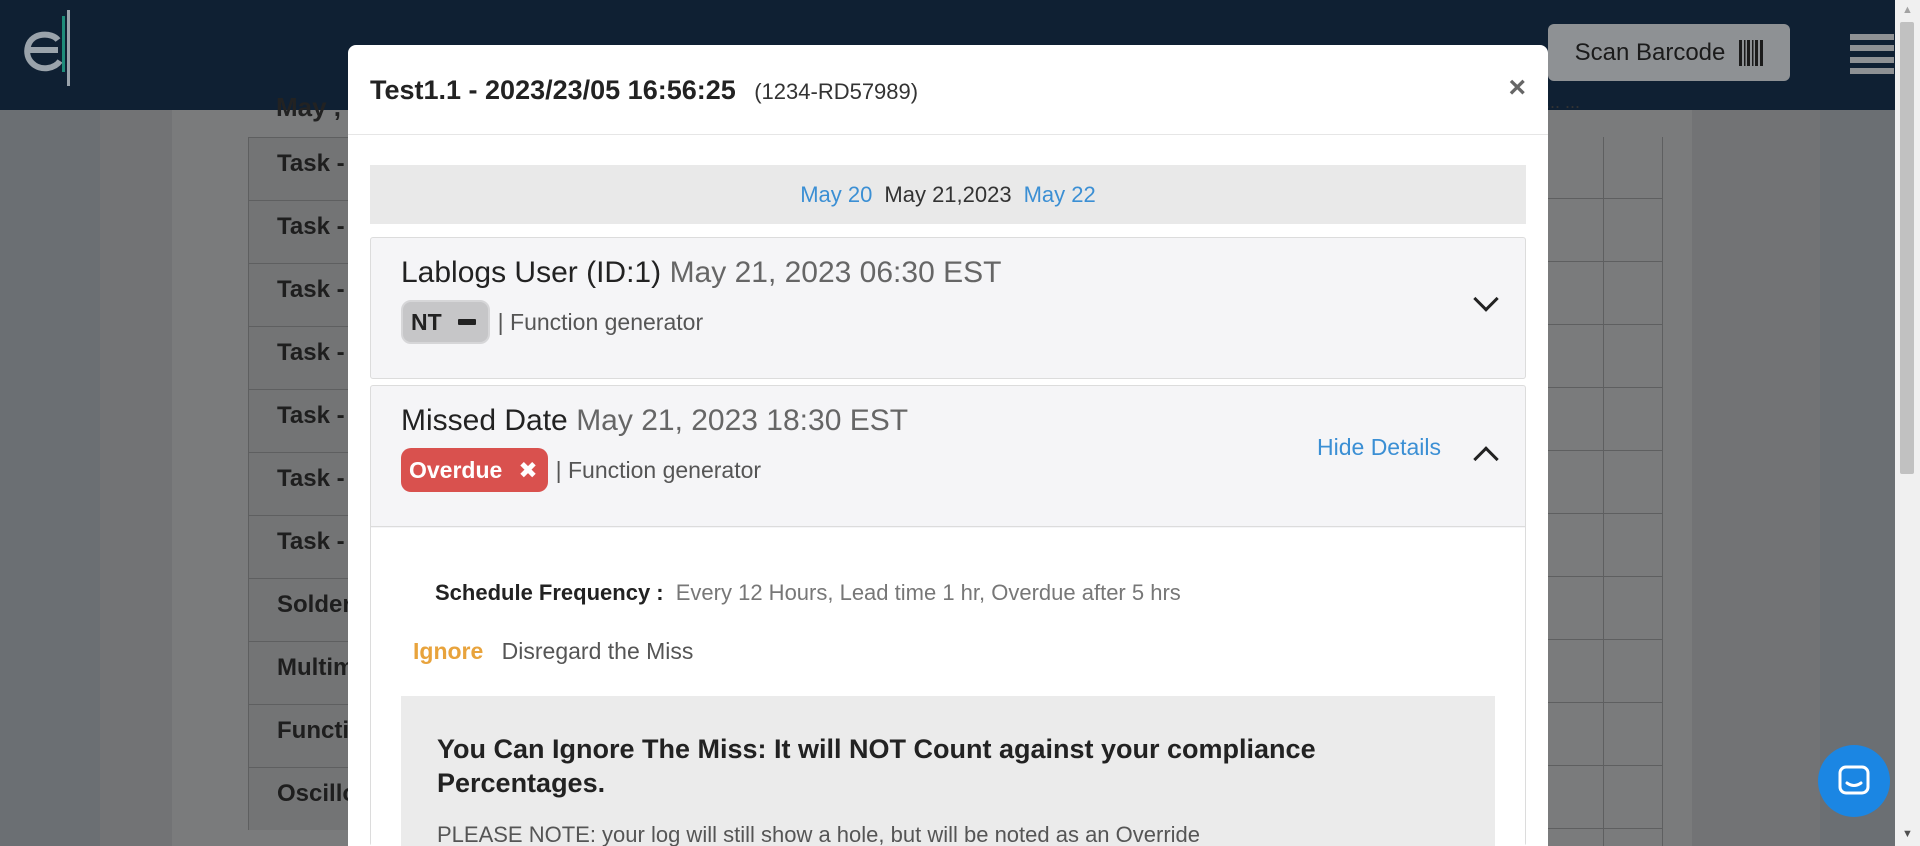 This screenshot has width=1920, height=846. I want to click on entry-title: Missed Date, so click(484, 420).